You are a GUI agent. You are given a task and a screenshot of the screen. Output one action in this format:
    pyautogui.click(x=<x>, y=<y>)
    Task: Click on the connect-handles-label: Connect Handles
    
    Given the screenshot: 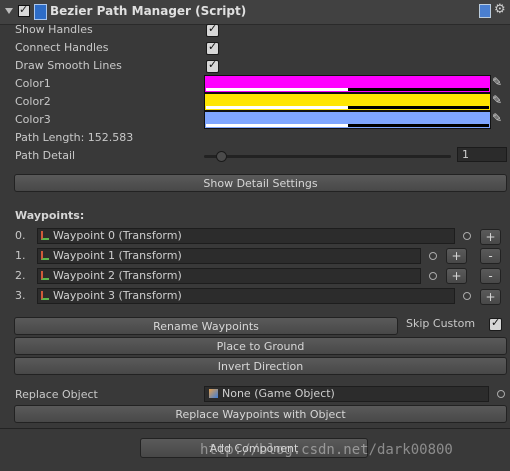 What is the action you would take?
    pyautogui.click(x=62, y=47)
    